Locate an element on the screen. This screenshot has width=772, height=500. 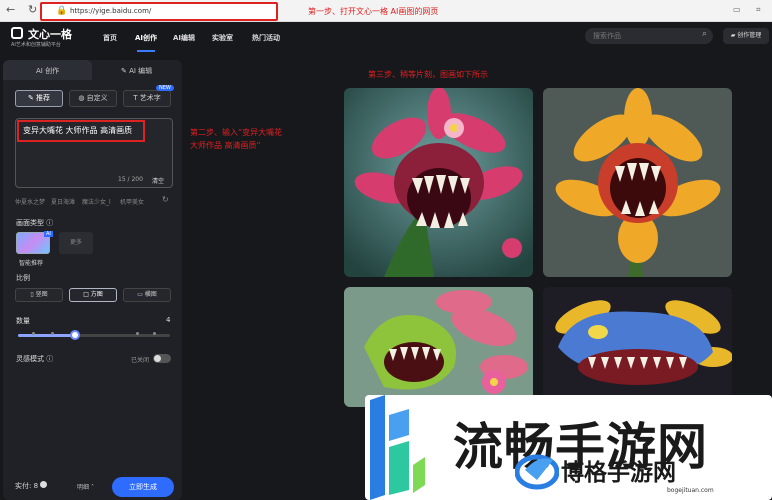
watermark-url: bogejituan.com is located at coordinates (690, 490).